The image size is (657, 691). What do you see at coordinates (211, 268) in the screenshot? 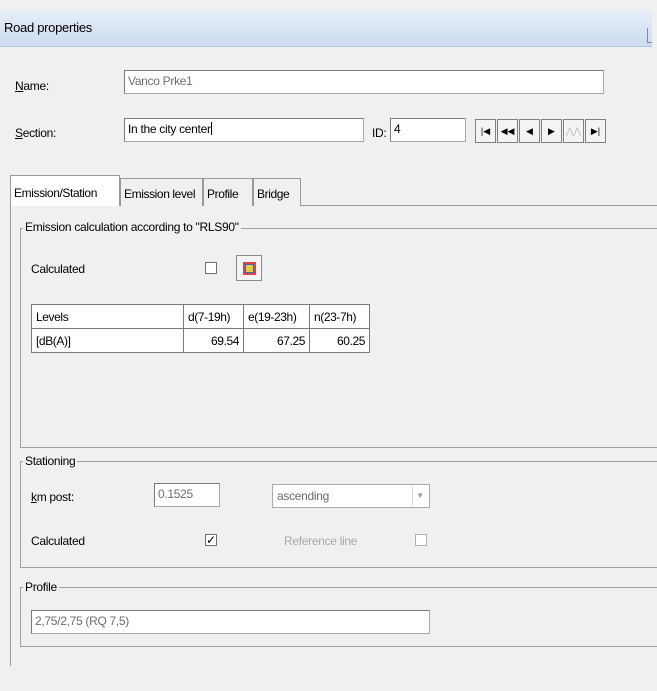
I see `emission-calculated-checkbox` at bounding box center [211, 268].